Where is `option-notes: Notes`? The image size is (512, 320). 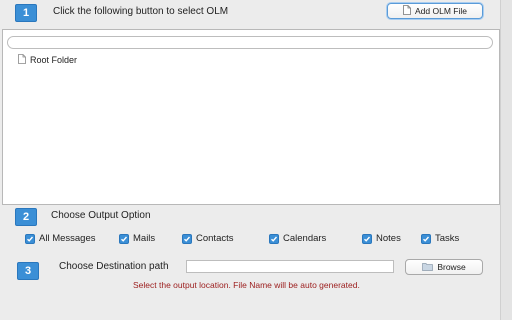
option-notes: Notes is located at coordinates (381, 238).